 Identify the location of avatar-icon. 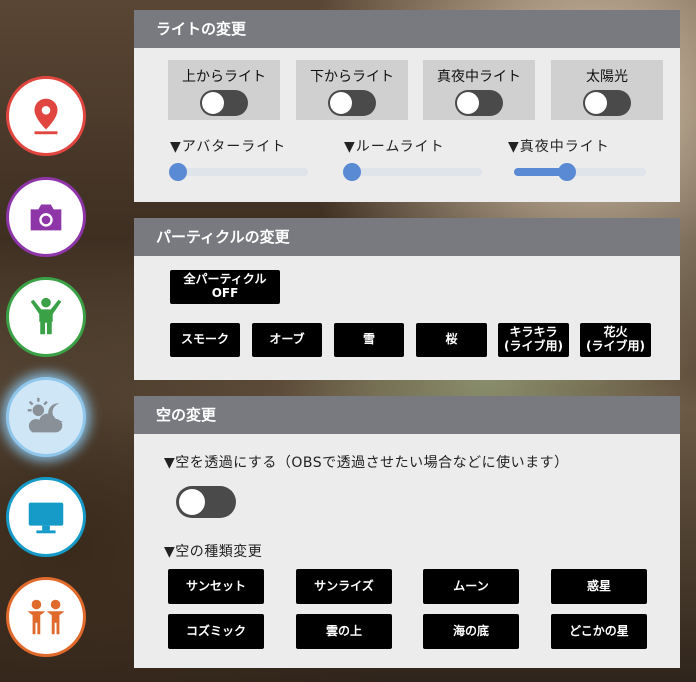
(46, 316).